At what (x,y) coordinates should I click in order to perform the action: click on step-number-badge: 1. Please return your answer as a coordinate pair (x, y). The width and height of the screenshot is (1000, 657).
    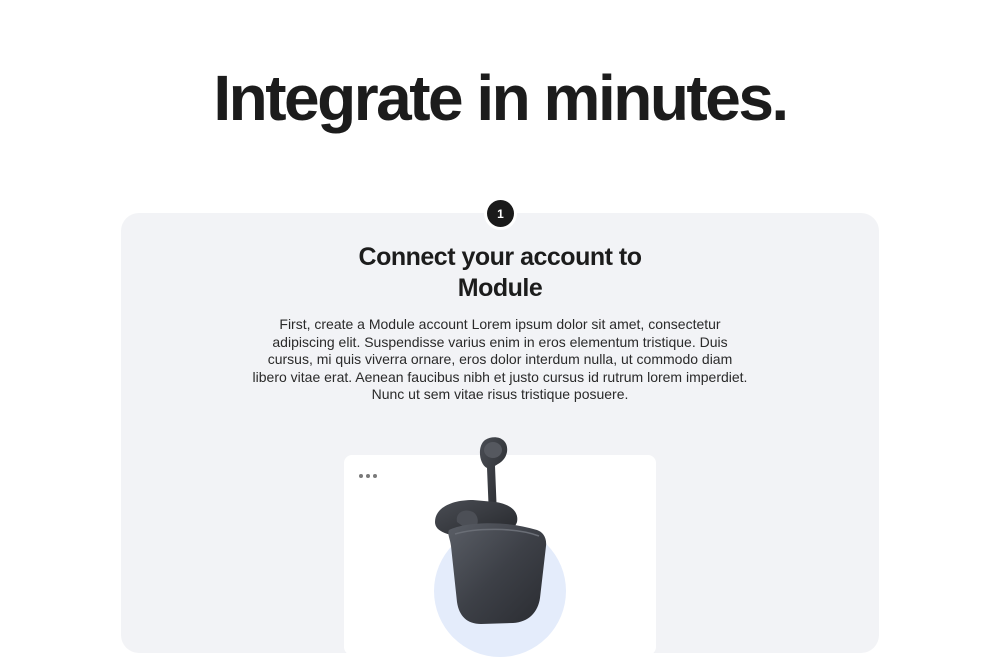
    Looking at the image, I should click on (500, 213).